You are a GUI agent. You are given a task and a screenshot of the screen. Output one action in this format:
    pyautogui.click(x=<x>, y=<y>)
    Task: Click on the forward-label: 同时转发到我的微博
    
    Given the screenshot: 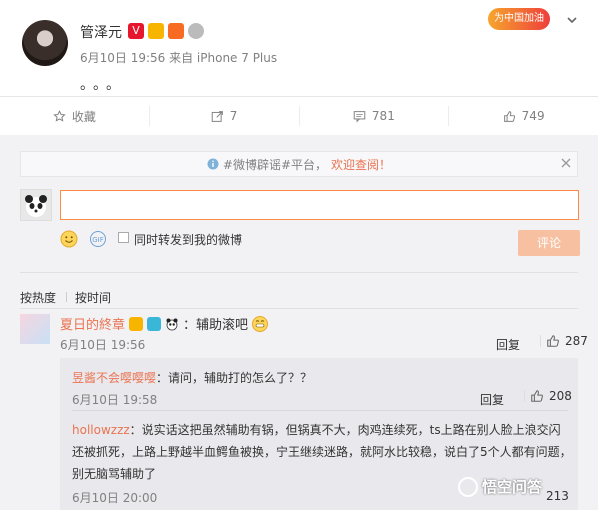 What is the action you would take?
    pyautogui.click(x=188, y=239)
    